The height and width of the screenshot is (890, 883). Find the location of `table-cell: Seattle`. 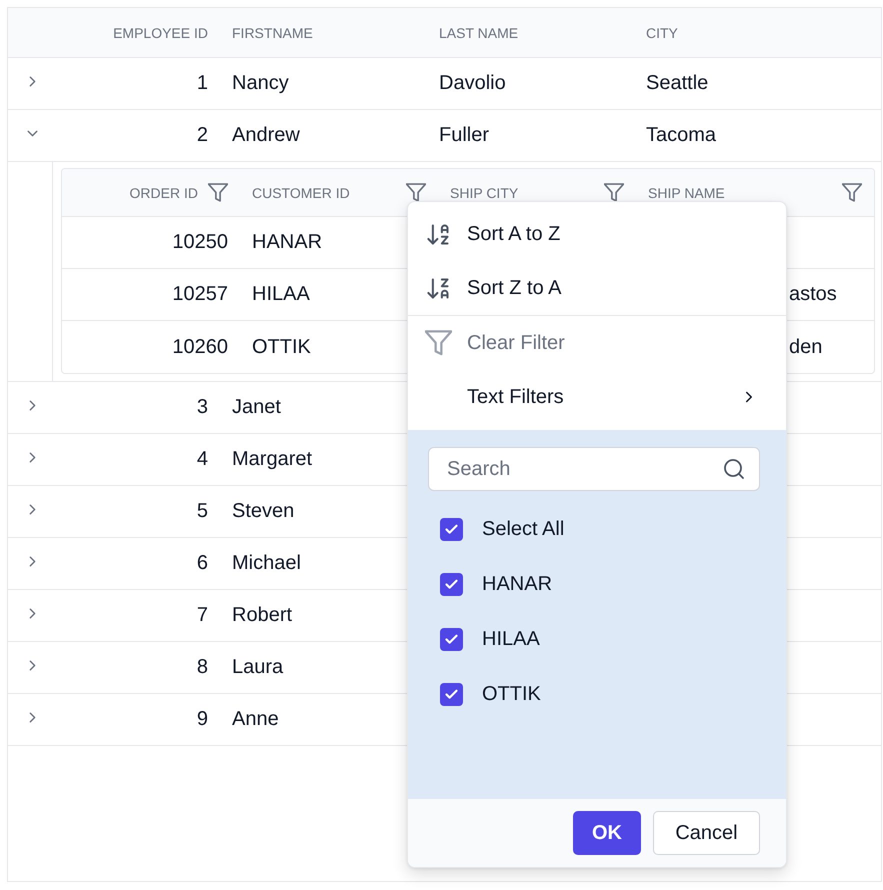

table-cell: Seattle is located at coordinates (677, 83).